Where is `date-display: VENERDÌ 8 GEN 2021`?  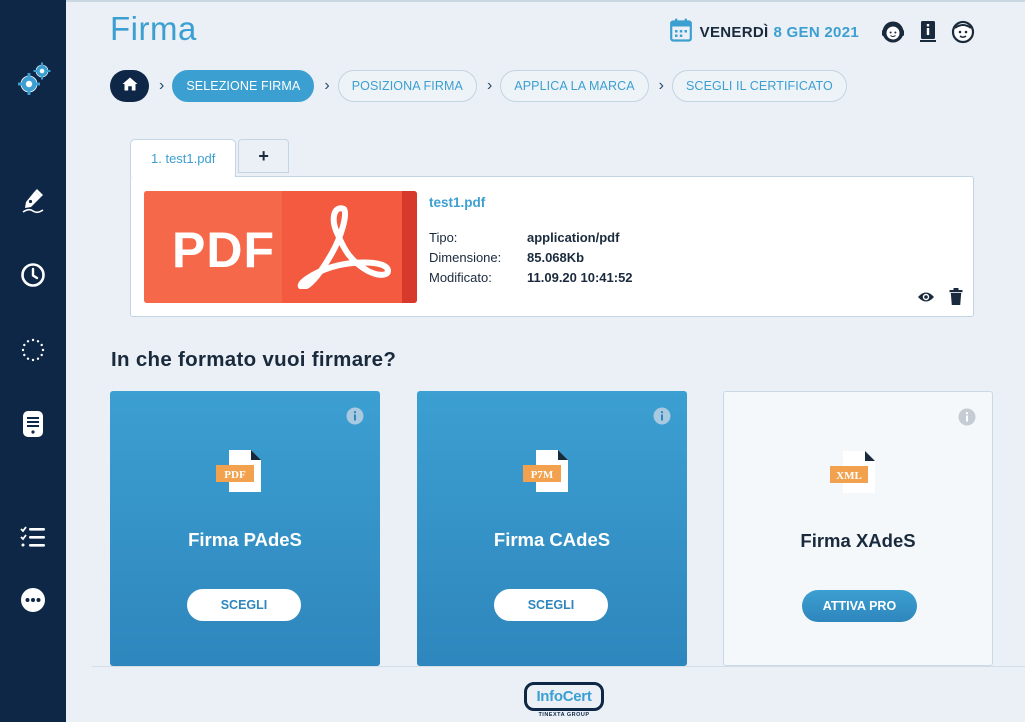 date-display: VENERDÌ 8 GEN 2021 is located at coordinates (764, 32).